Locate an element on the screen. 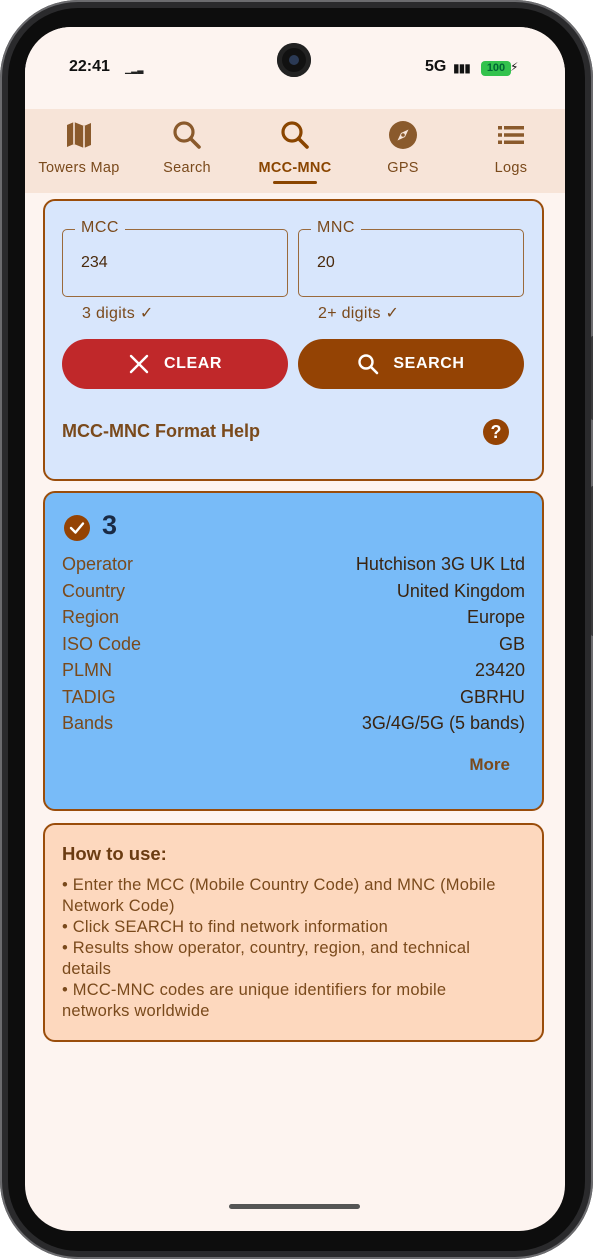  mnc-value: 20 is located at coordinates (326, 263).